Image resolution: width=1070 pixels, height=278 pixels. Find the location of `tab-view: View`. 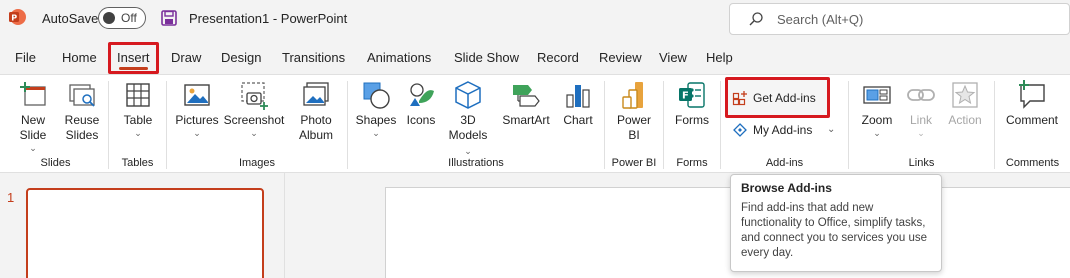

tab-view: View is located at coordinates (673, 58).